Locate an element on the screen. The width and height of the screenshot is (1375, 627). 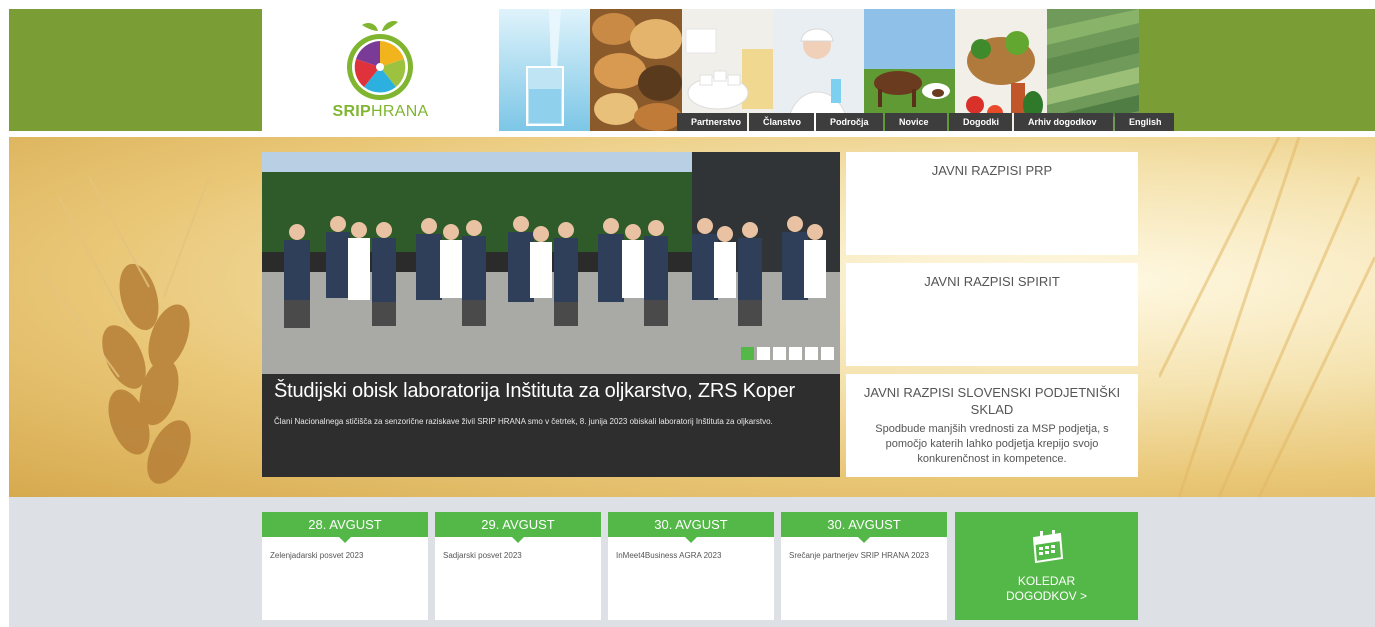
slide-photo is located at coordinates (551, 263).